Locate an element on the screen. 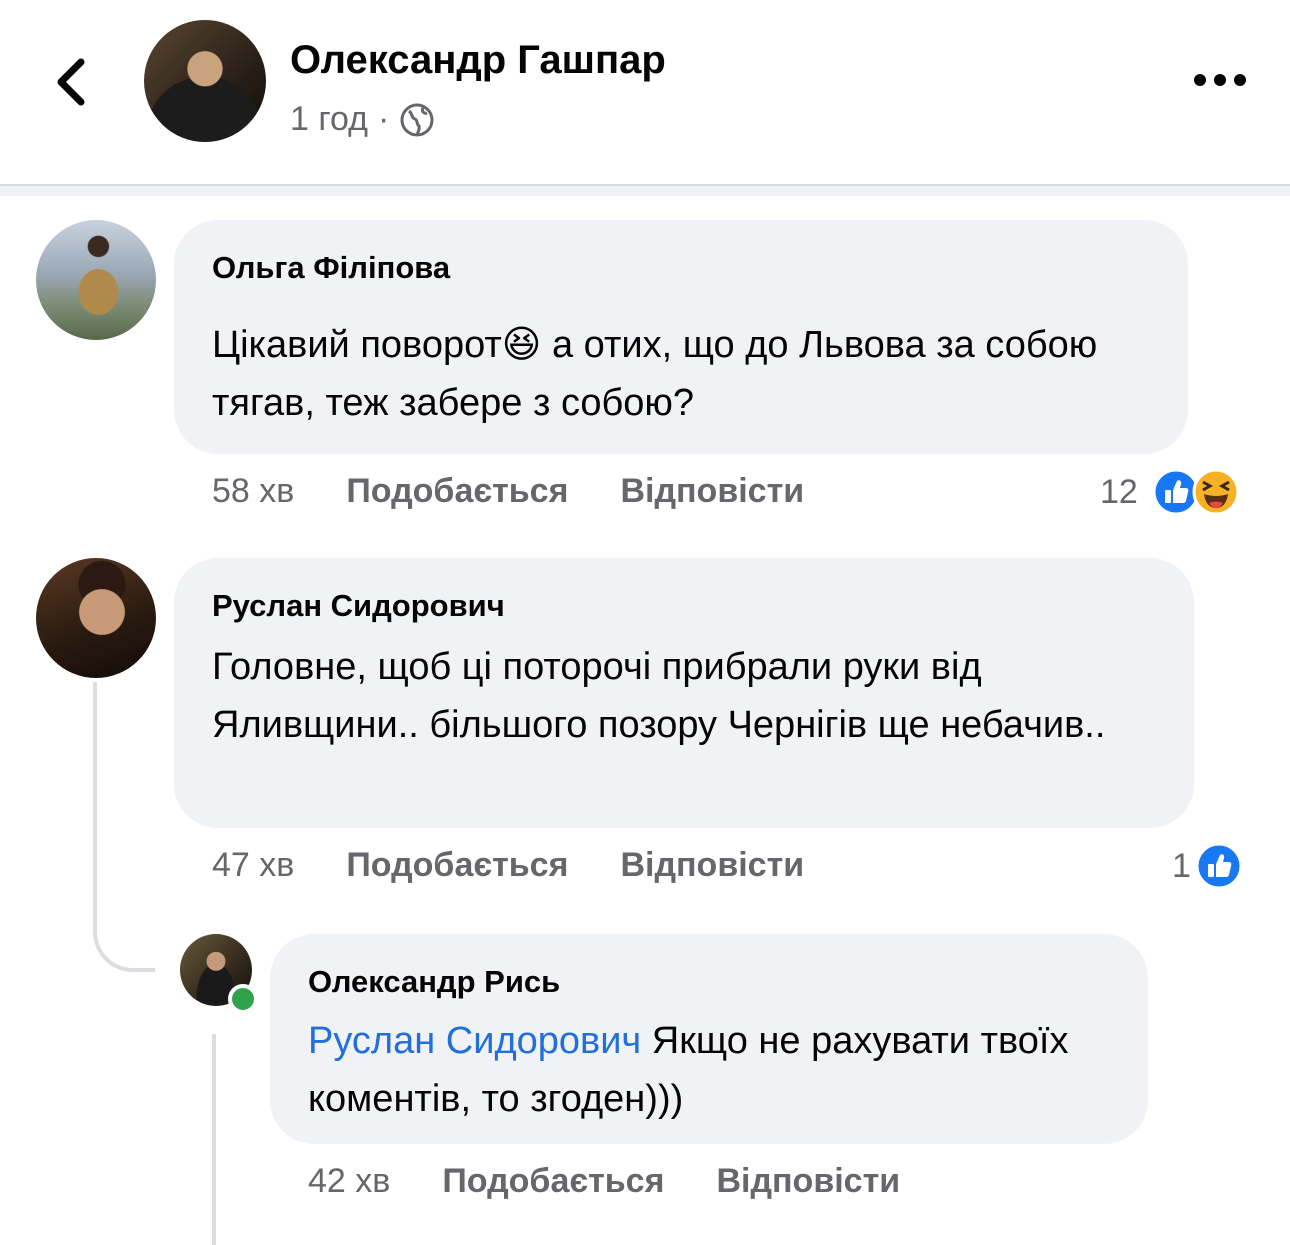  comment-author: Олександр Рись is located at coordinates (434, 982).